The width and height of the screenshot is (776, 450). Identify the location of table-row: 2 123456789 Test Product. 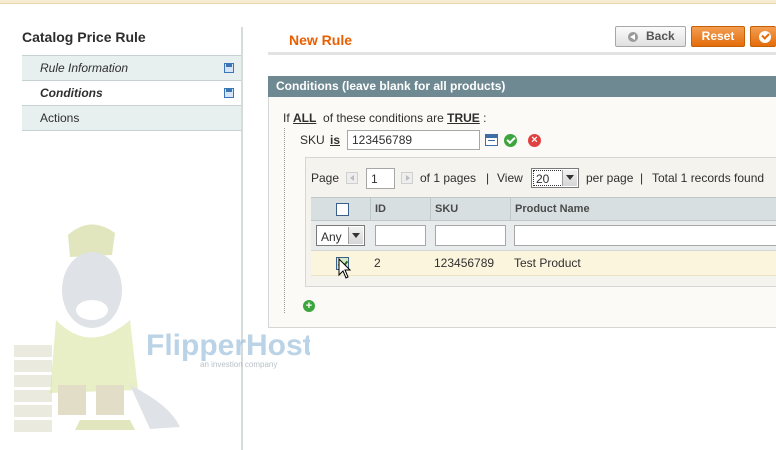
(543, 263).